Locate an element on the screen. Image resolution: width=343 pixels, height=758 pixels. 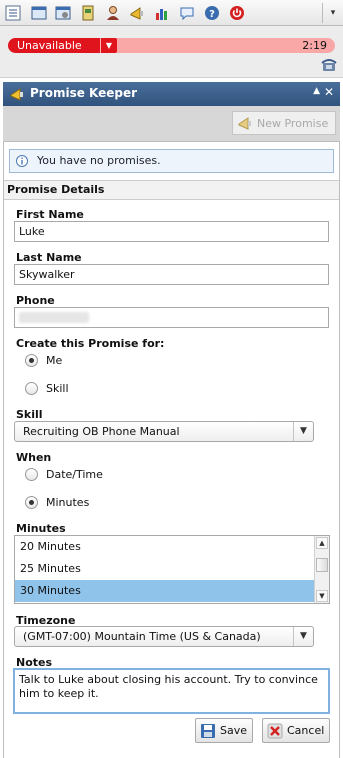
radio-date-time-label: Date/Time is located at coordinates (74, 474).